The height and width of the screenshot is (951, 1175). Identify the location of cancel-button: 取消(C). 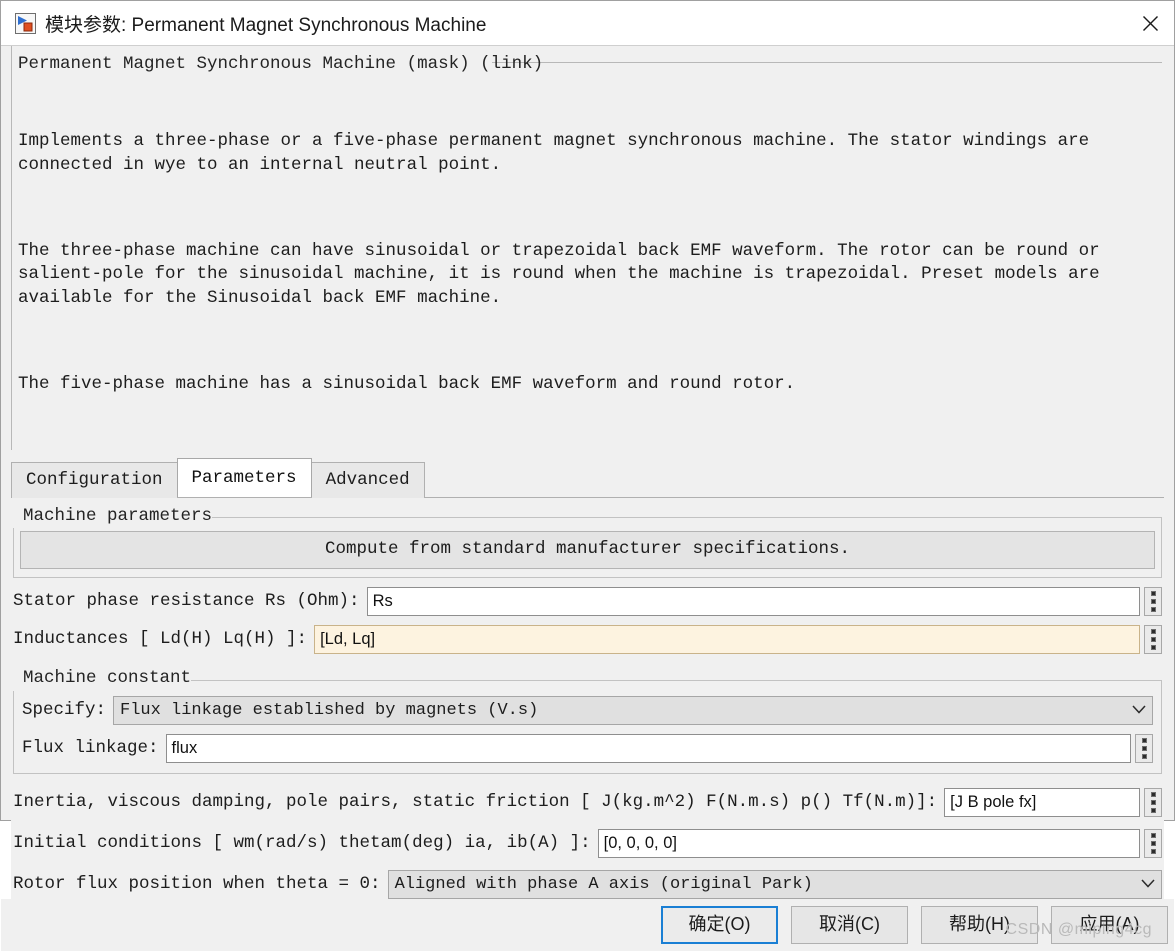
(849, 925).